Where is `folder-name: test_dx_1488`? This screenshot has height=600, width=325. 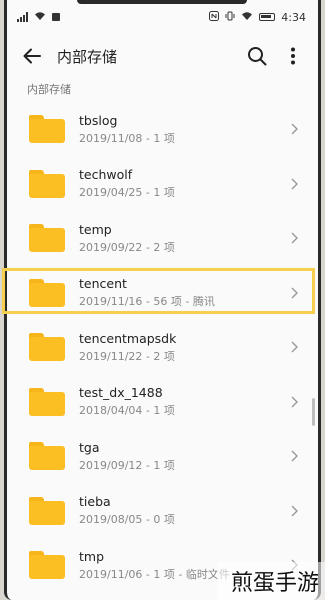
folder-name: test_dx_1488 is located at coordinates (121, 393).